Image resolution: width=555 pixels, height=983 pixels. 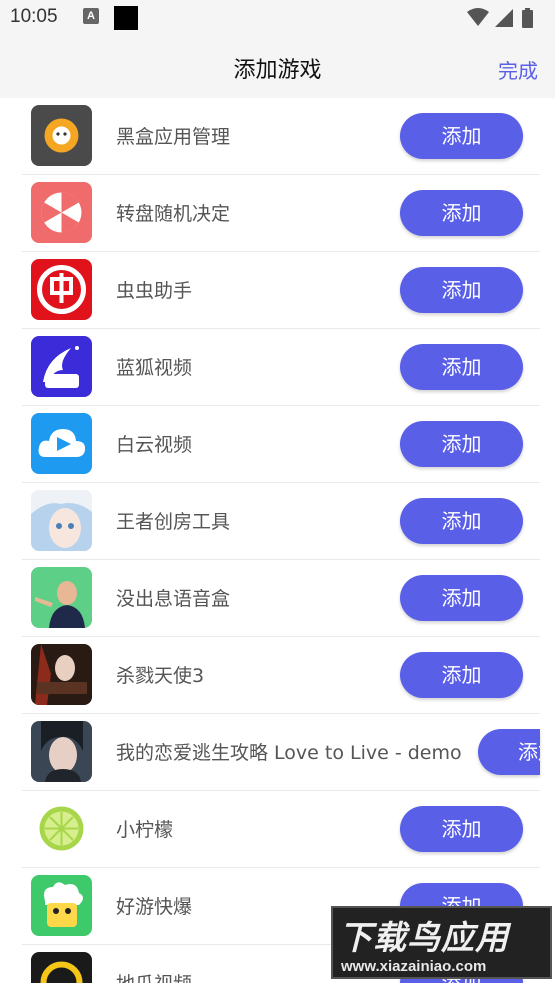 I want to click on list-item: 转盘随机决定 添加, so click(x=281, y=213).